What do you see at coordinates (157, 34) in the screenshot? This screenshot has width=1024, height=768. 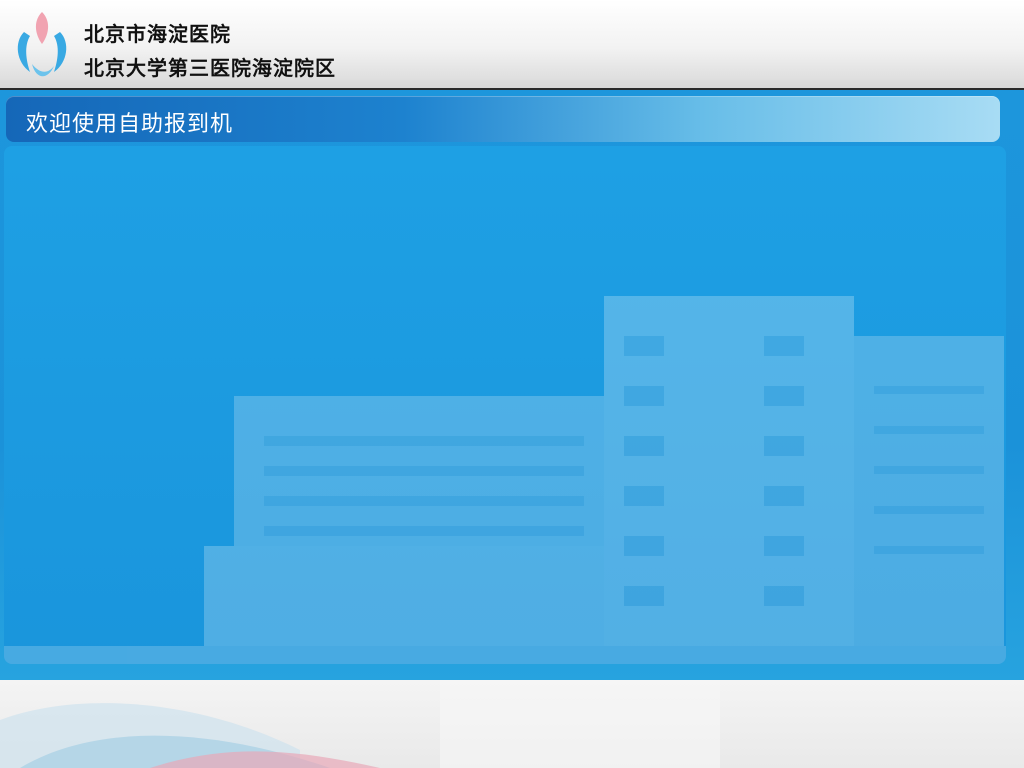 I see `hospital-name: 北京市海淀医院` at bounding box center [157, 34].